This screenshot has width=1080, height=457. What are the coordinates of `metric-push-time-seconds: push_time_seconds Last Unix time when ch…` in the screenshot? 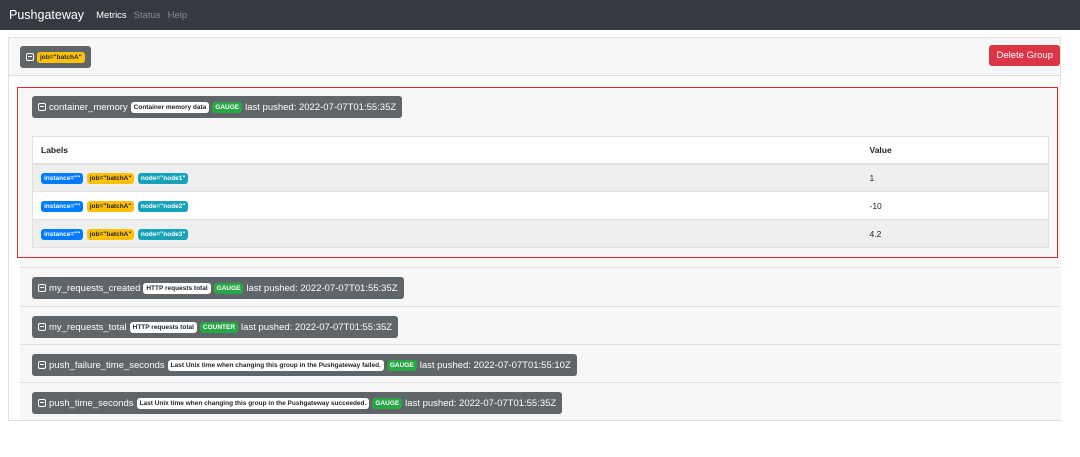 It's located at (540, 401).